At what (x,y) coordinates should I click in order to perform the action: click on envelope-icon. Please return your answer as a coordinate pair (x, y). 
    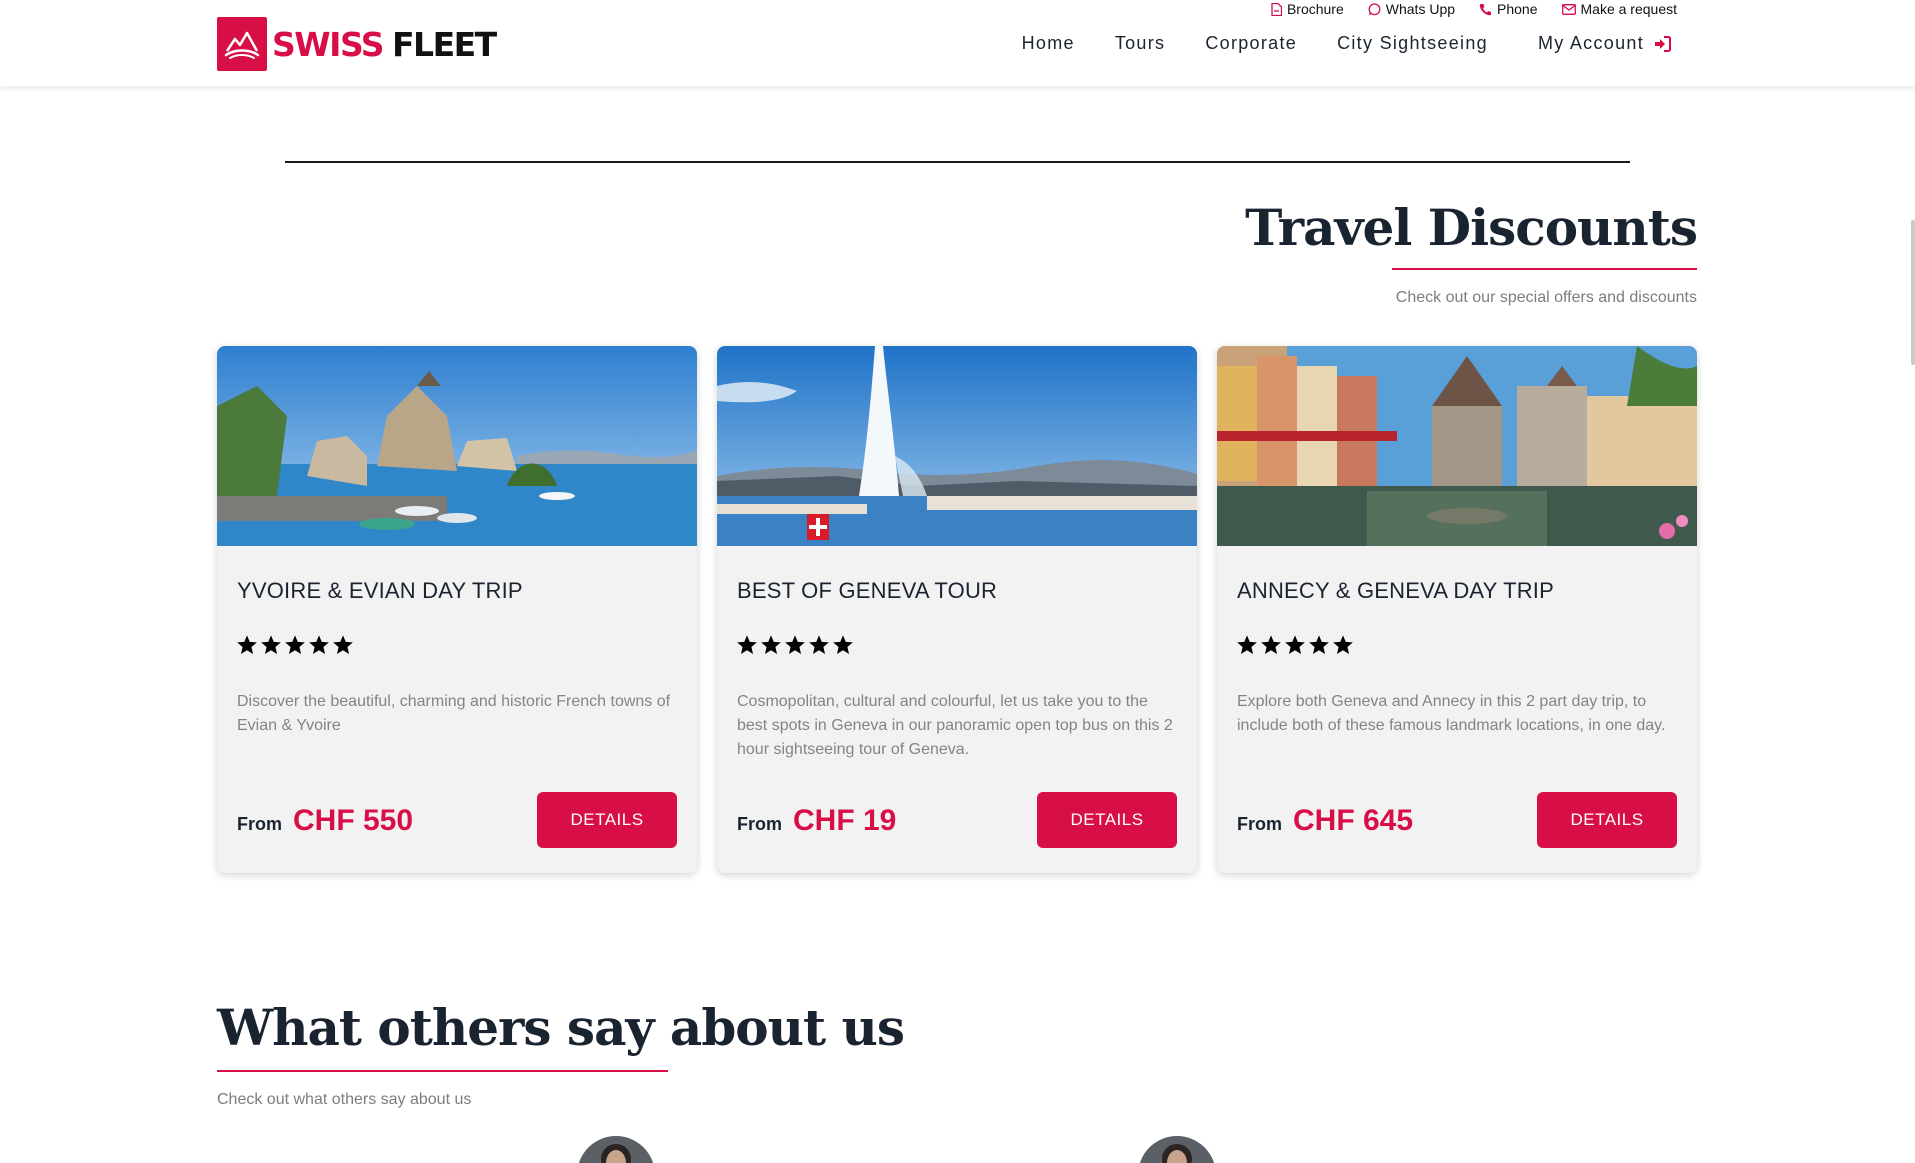
    Looking at the image, I should click on (1568, 9).